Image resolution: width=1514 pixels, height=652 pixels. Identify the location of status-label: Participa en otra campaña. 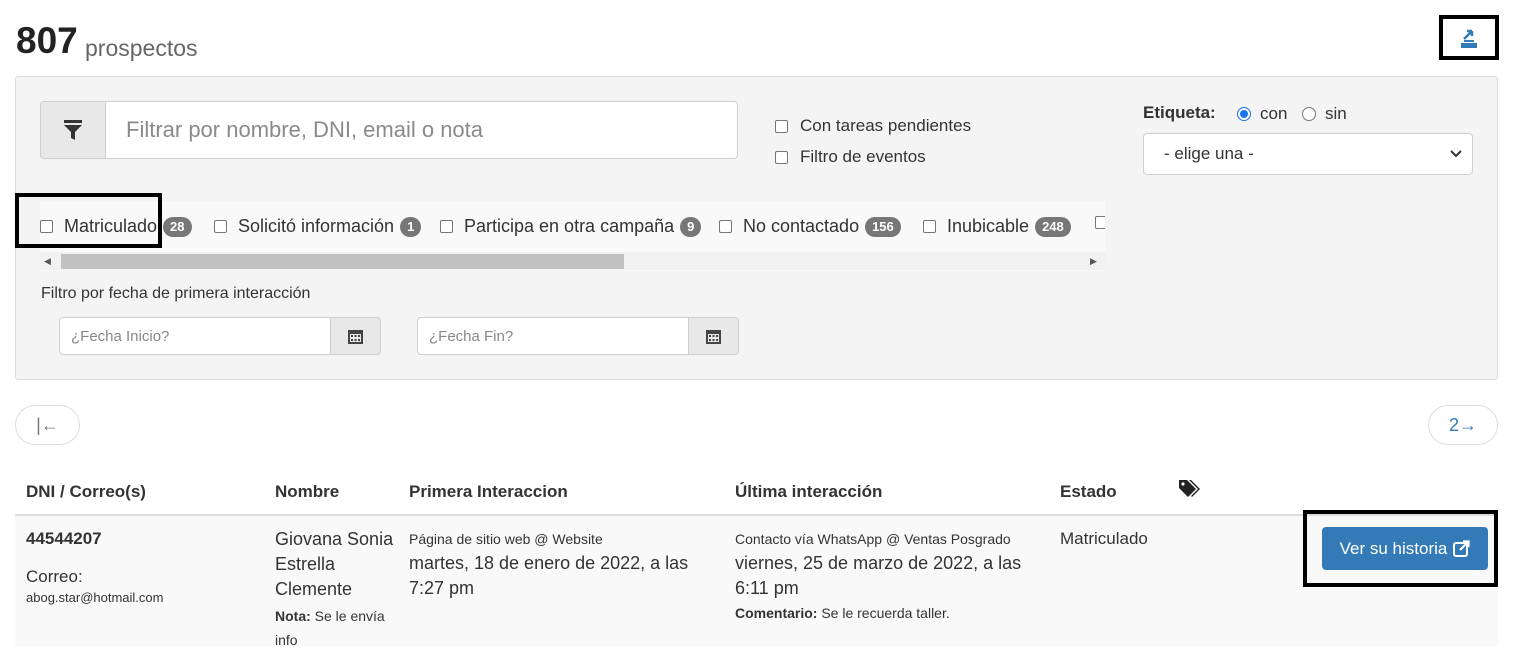
(569, 226).